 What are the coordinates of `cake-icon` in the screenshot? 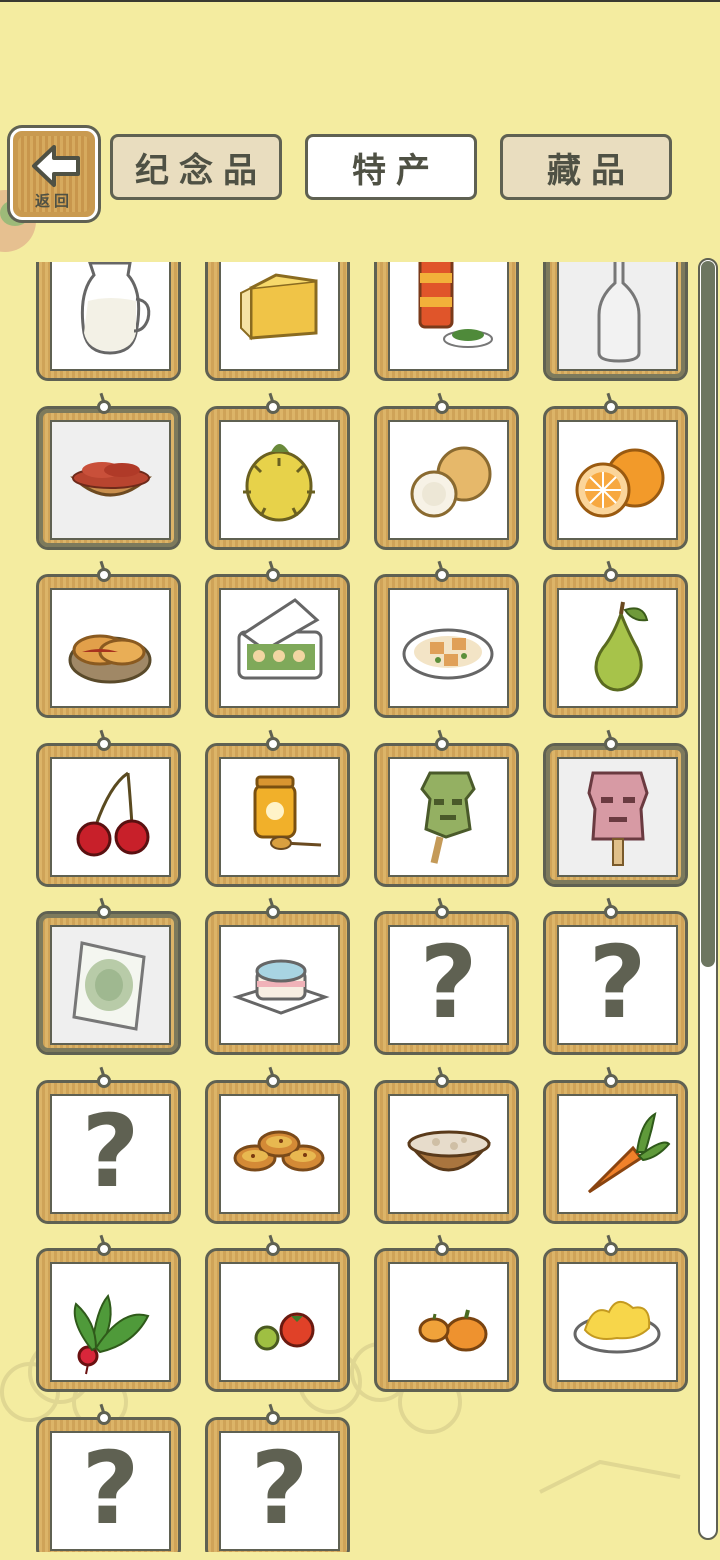 It's located at (281, 987).